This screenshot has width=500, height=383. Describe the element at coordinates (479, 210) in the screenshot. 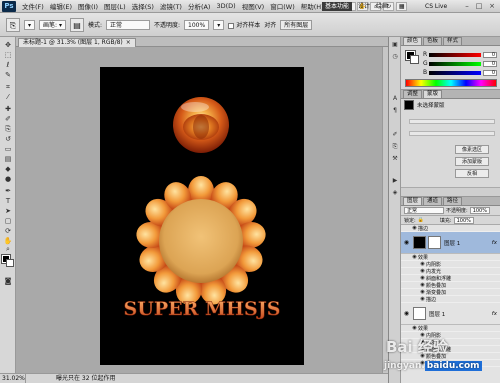

I see `layers-opacity-field: 100%` at that location.